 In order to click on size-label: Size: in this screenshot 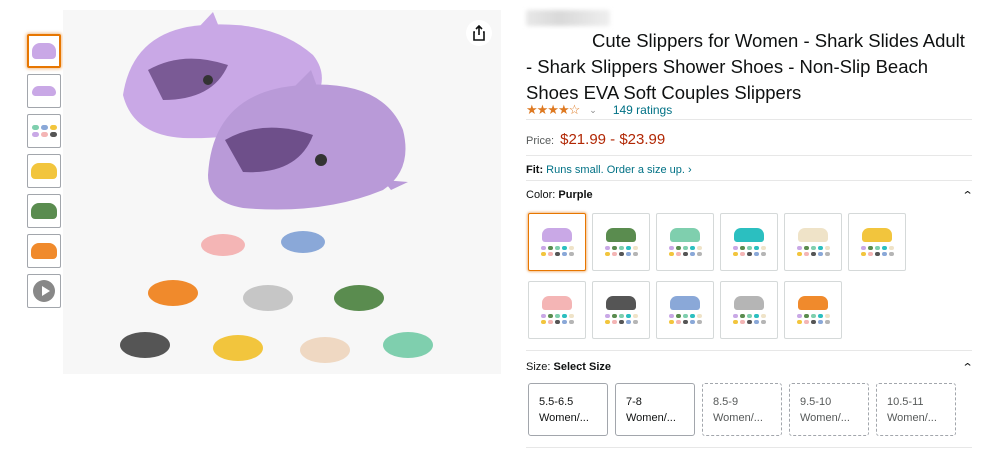, I will do `click(538, 367)`.